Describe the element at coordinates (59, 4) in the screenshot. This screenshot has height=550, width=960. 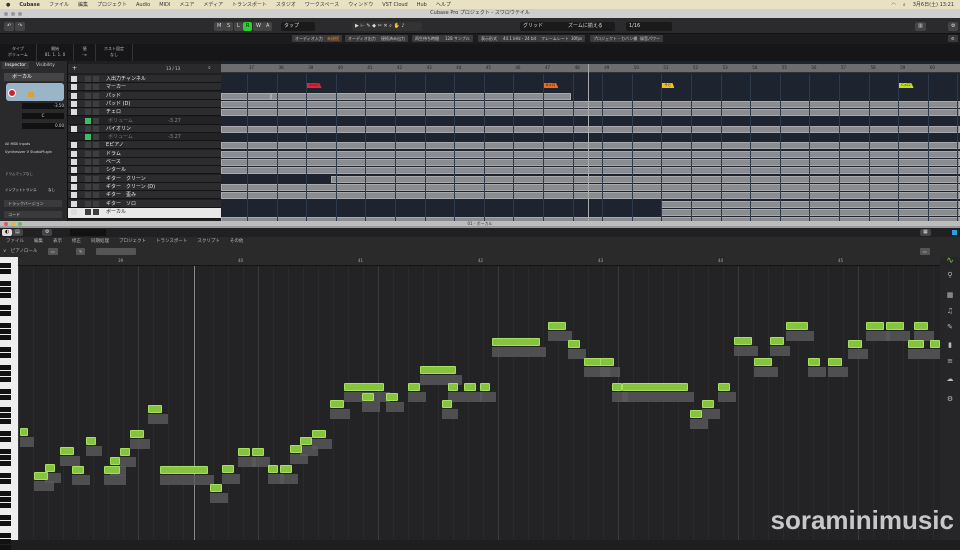
I see `menu-item: ファイル` at that location.